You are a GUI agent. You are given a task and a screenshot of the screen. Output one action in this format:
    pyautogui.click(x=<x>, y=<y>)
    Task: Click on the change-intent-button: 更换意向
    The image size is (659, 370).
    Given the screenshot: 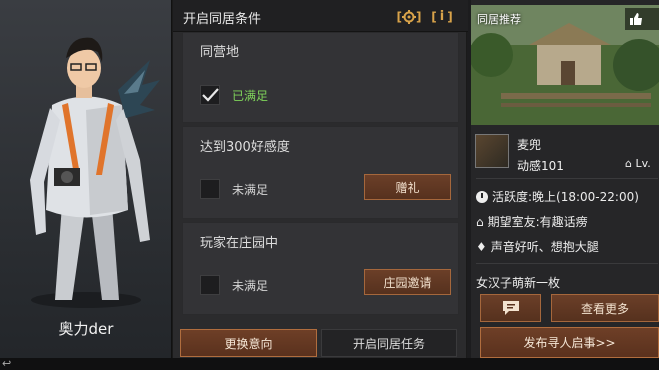 What is the action you would take?
    pyautogui.click(x=248, y=343)
    